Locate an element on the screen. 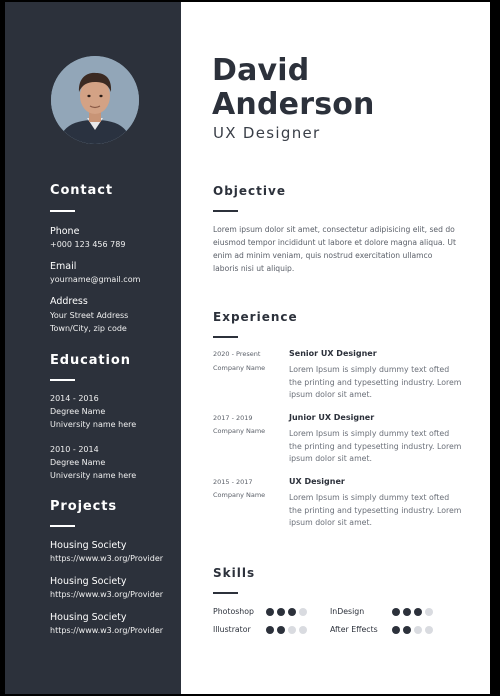 The width and height of the screenshot is (500, 696). education-divider is located at coordinates (62, 380).